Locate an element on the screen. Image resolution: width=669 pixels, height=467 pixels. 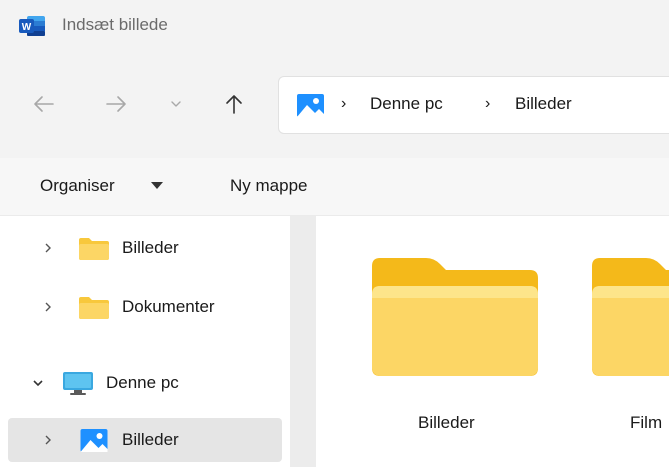
forward-button is located at coordinates (116, 104).